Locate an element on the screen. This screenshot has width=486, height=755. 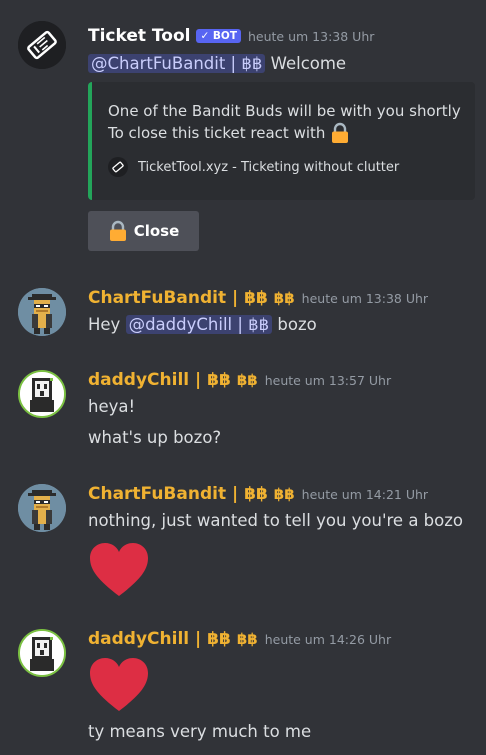
close-ticket-button: Close is located at coordinates (143, 231).